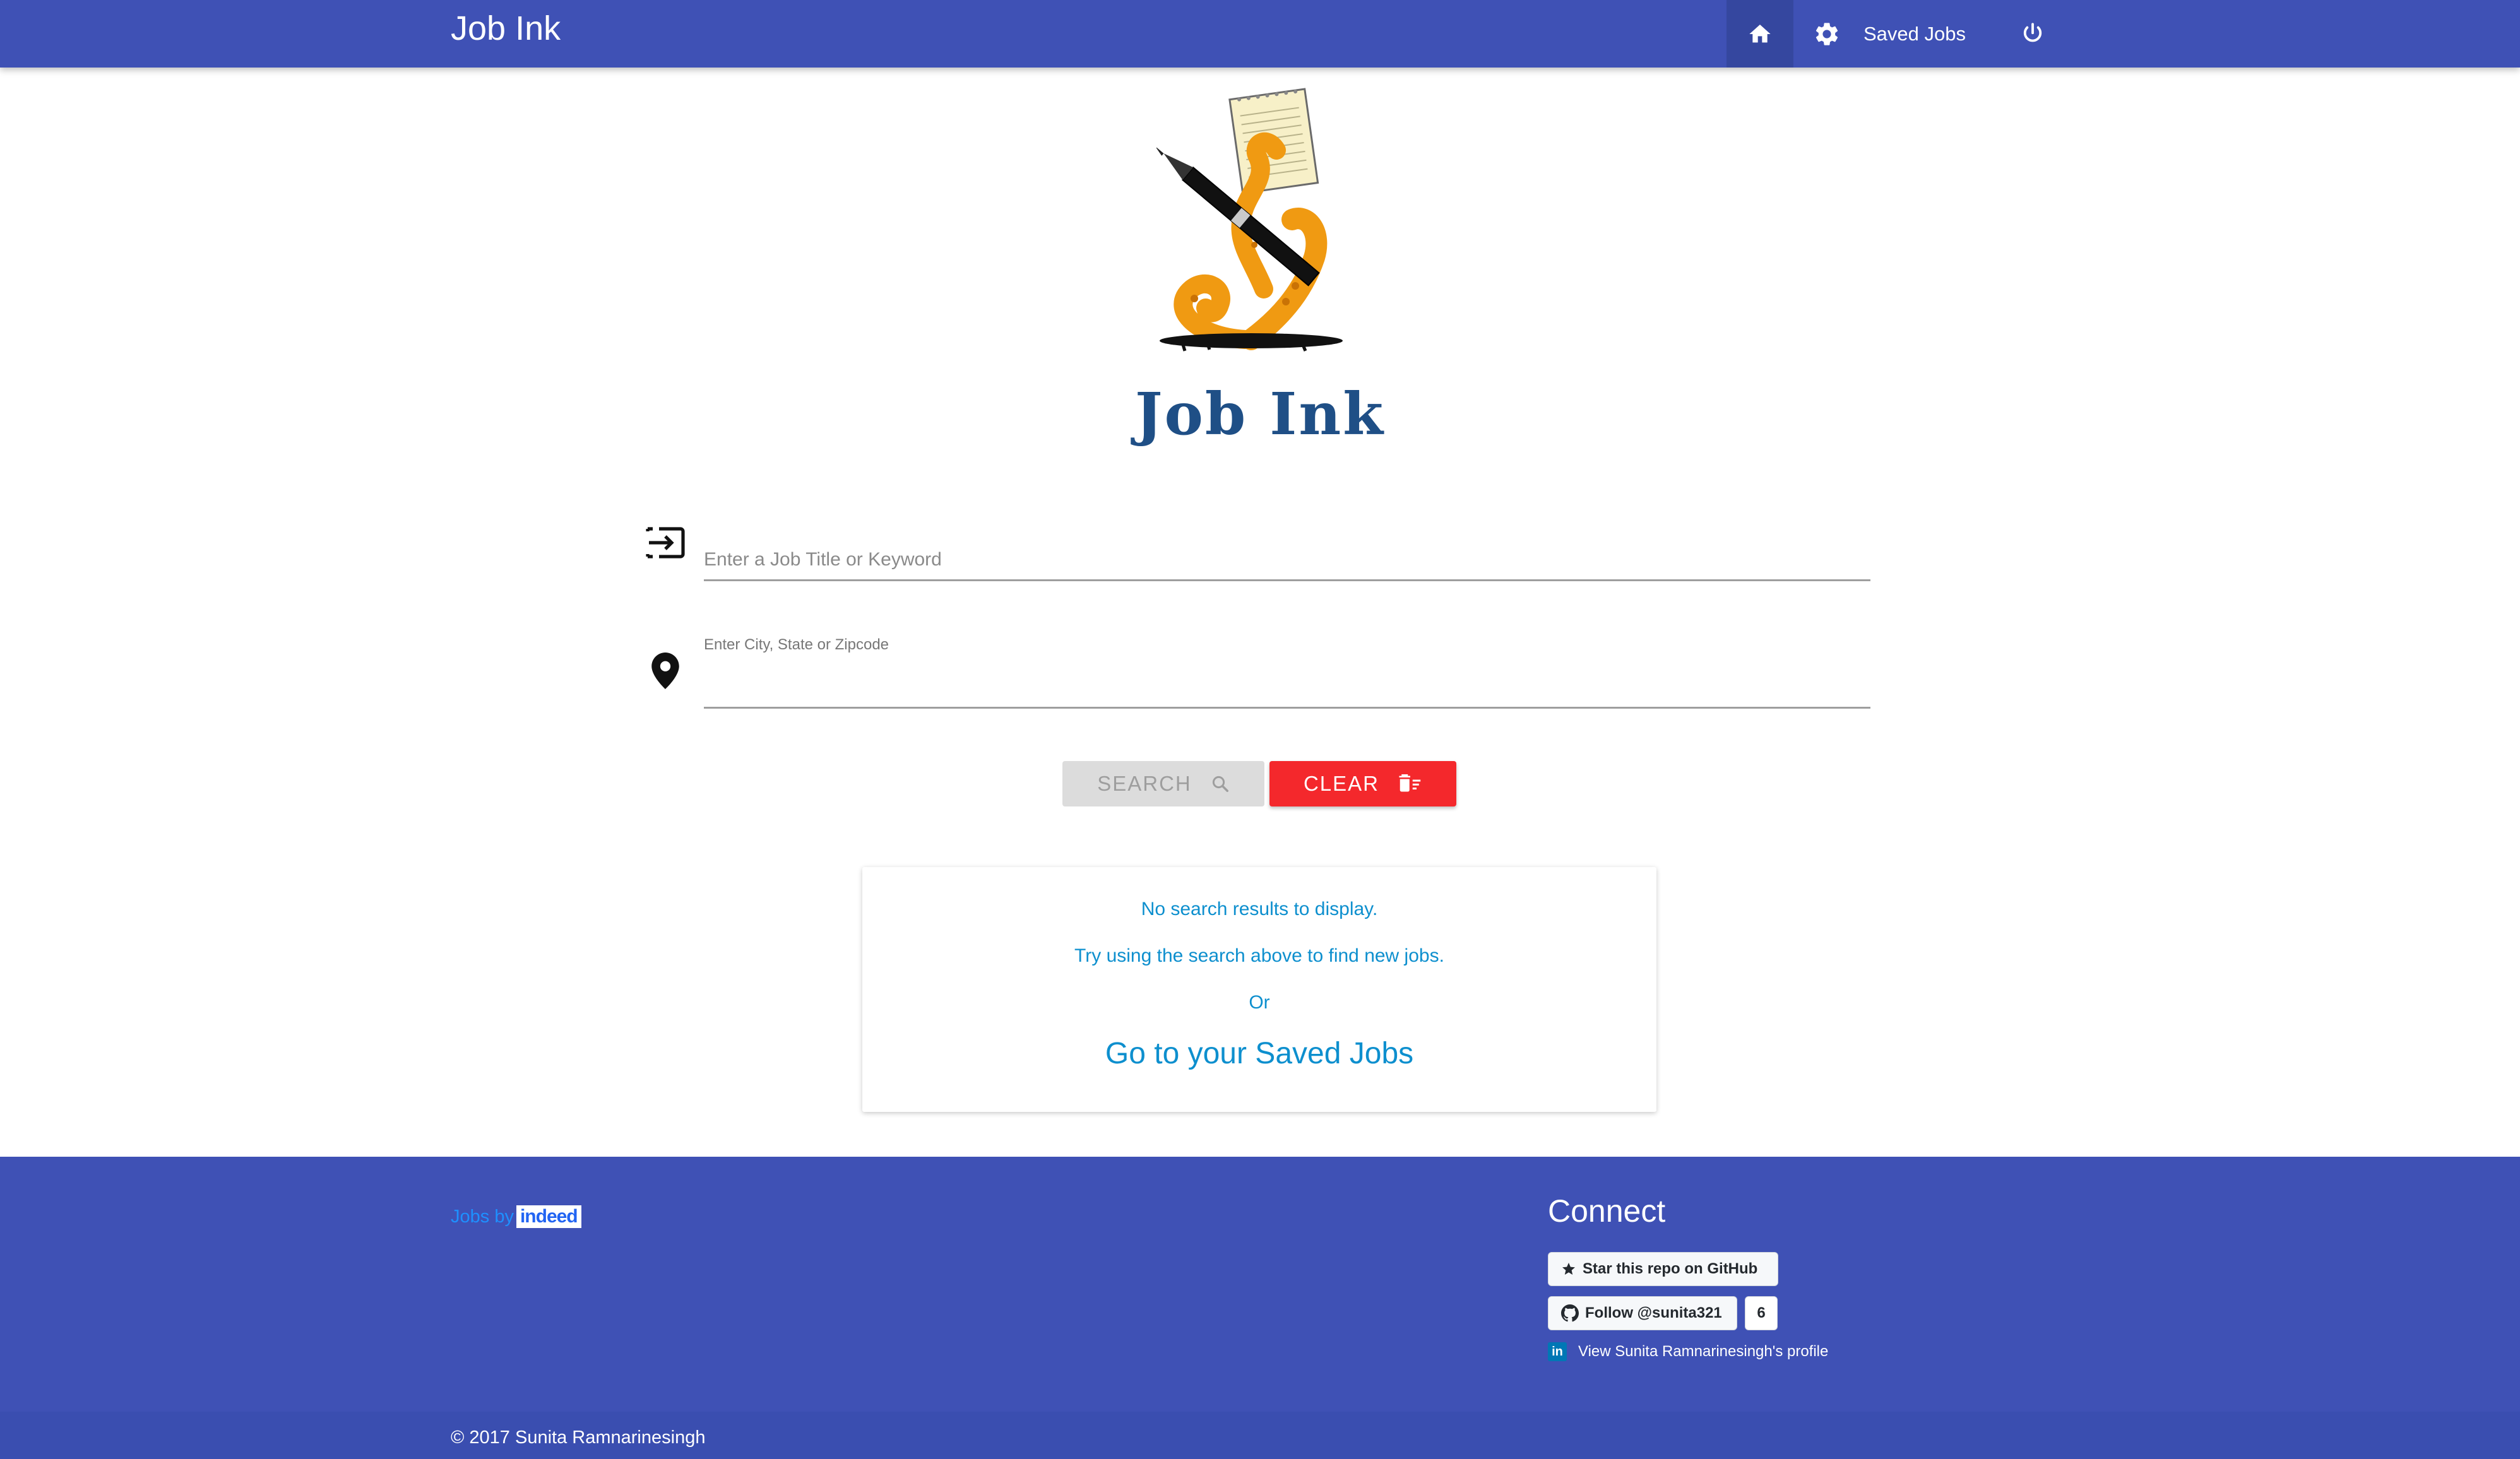 The height and width of the screenshot is (1459, 2520). What do you see at coordinates (1287, 559) in the screenshot?
I see `keyword-input` at bounding box center [1287, 559].